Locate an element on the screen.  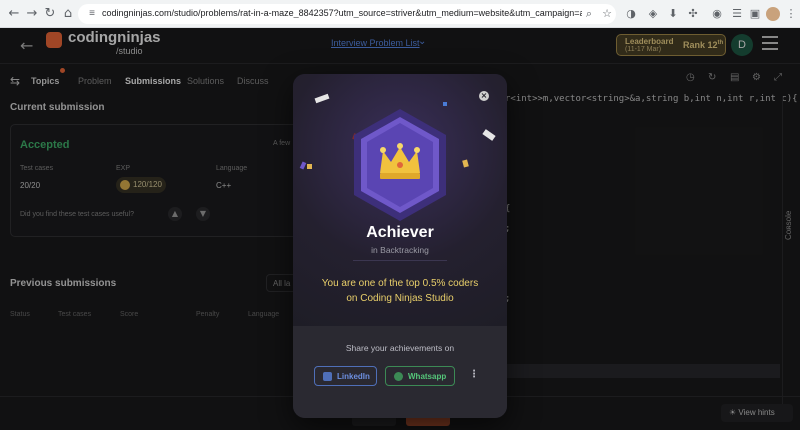
close-icon: × is located at coordinates (484, 96).